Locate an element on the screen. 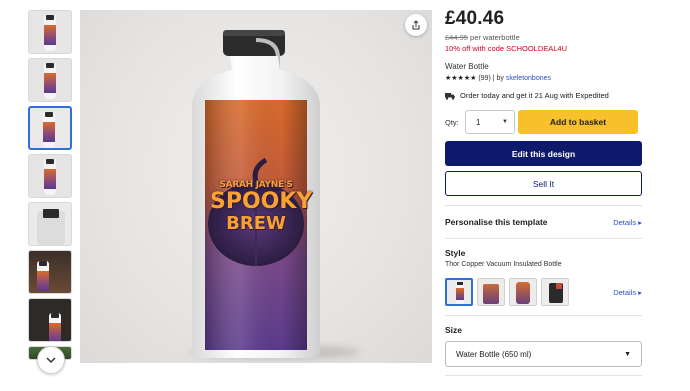  thumb-lifestyle-warm is located at coordinates (50, 320).